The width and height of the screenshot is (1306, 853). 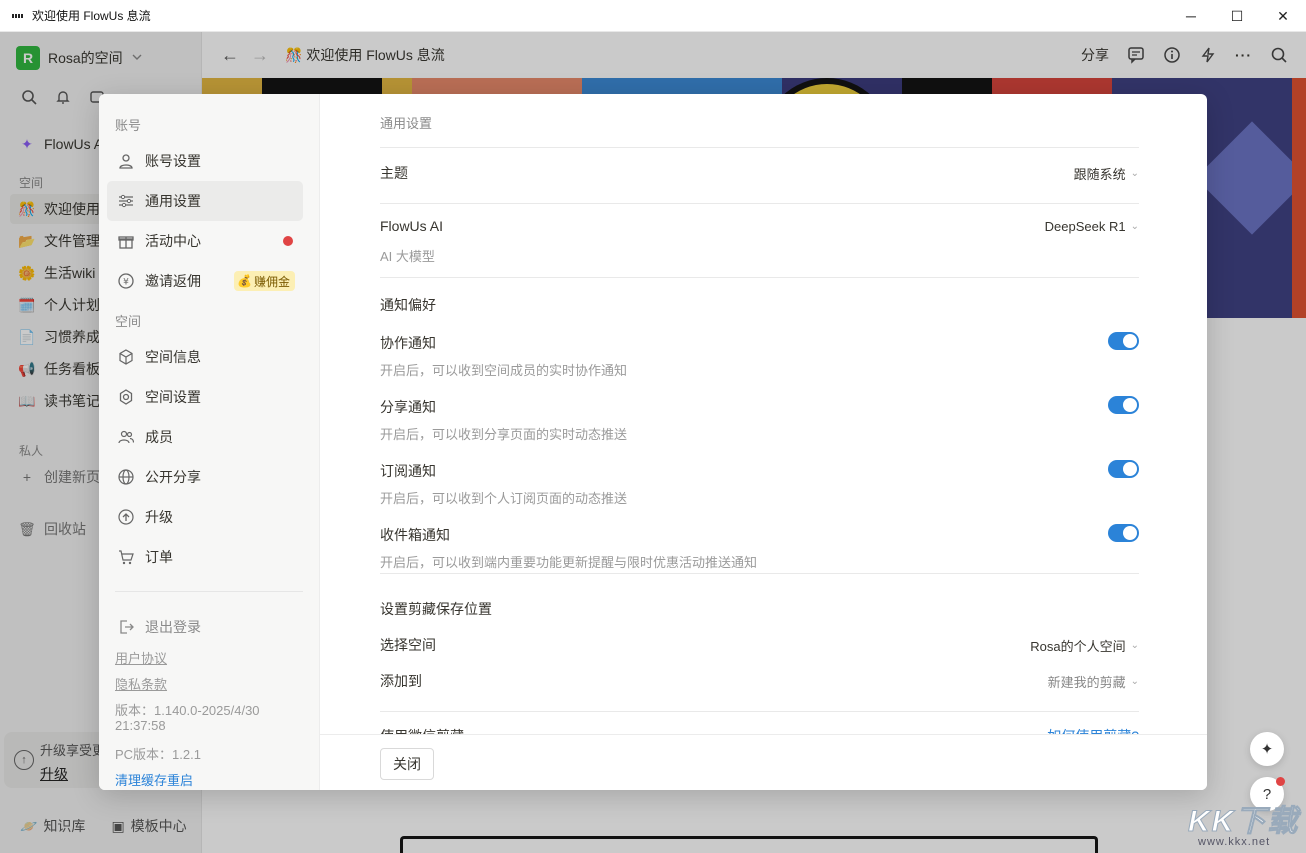 What do you see at coordinates (141, 657) in the screenshot?
I see `user-agreement-link: 用户协议` at bounding box center [141, 657].